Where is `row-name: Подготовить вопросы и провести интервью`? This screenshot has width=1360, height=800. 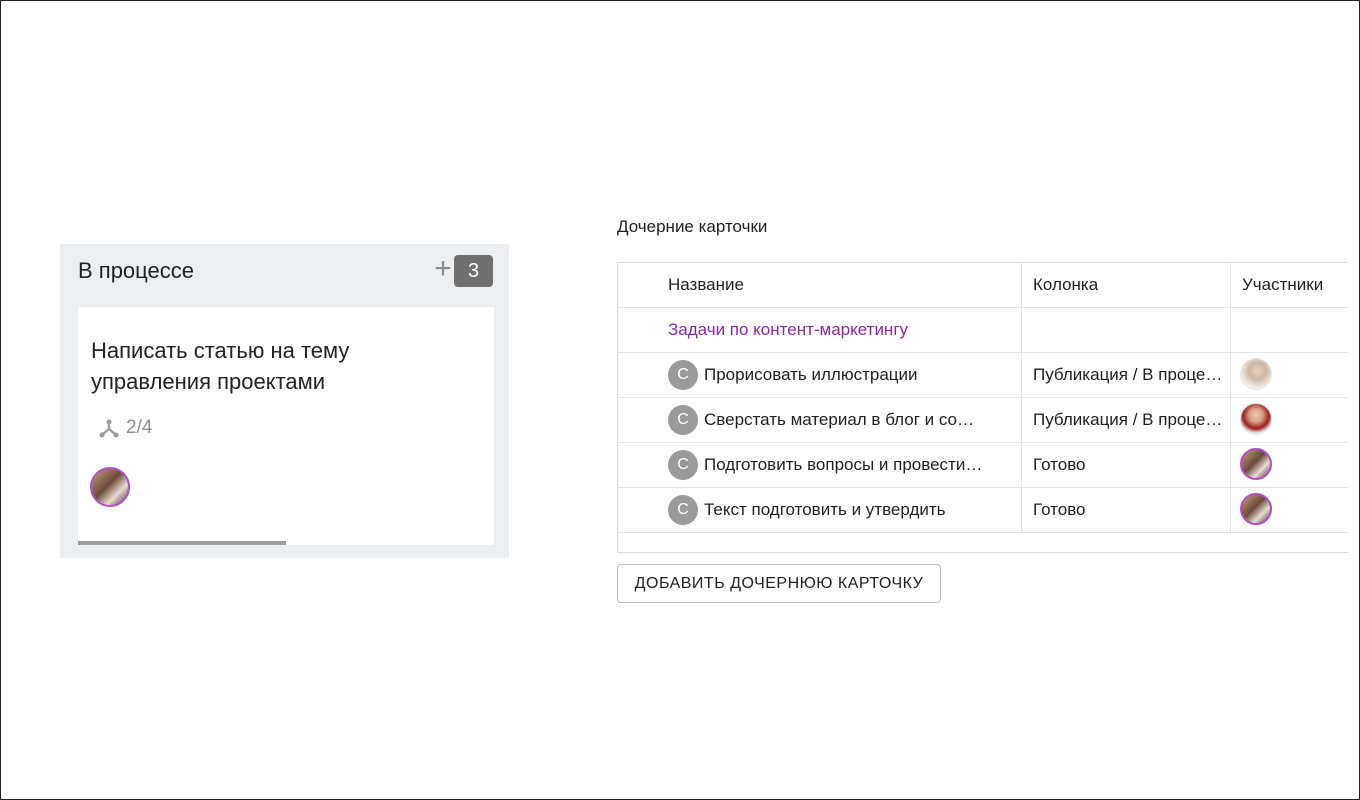 row-name: Подготовить вопросы и провести интервью is located at coordinates (845, 465).